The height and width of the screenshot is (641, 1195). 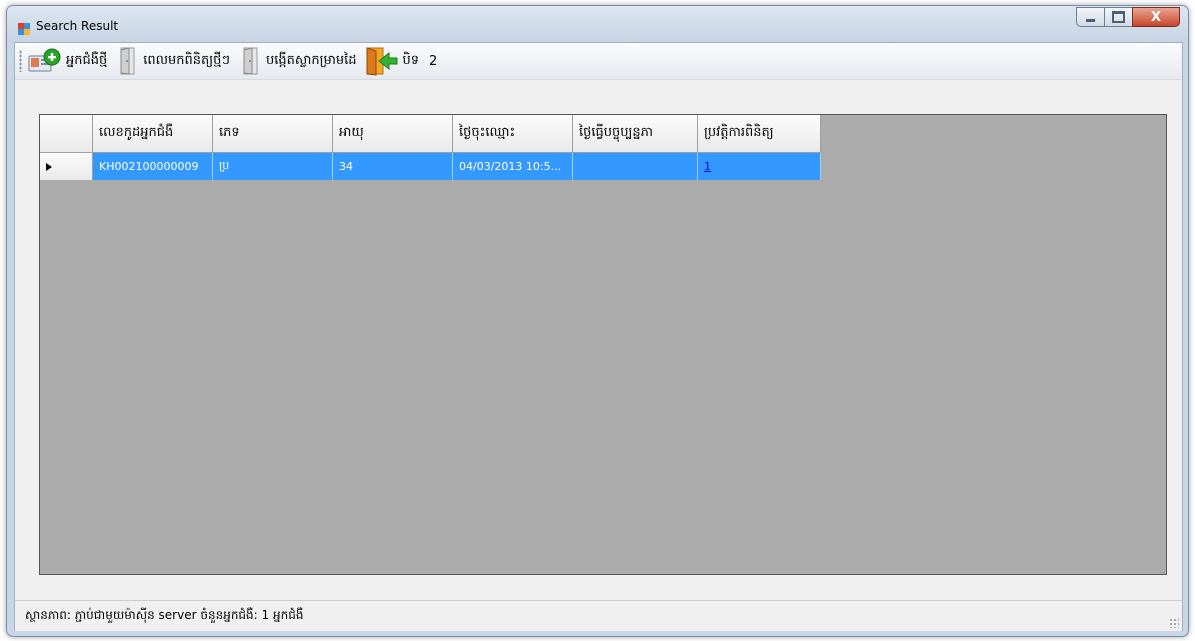 I want to click on new-patient-icon, so click(x=44, y=60).